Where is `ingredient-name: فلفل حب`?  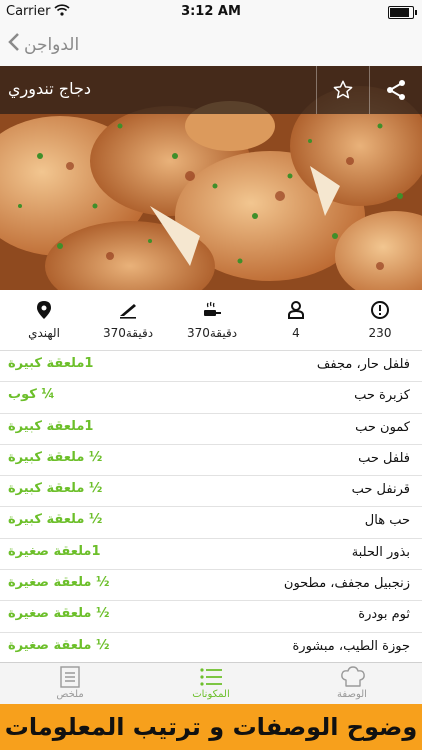 ingredient-name: فلفل حب is located at coordinates (384, 458).